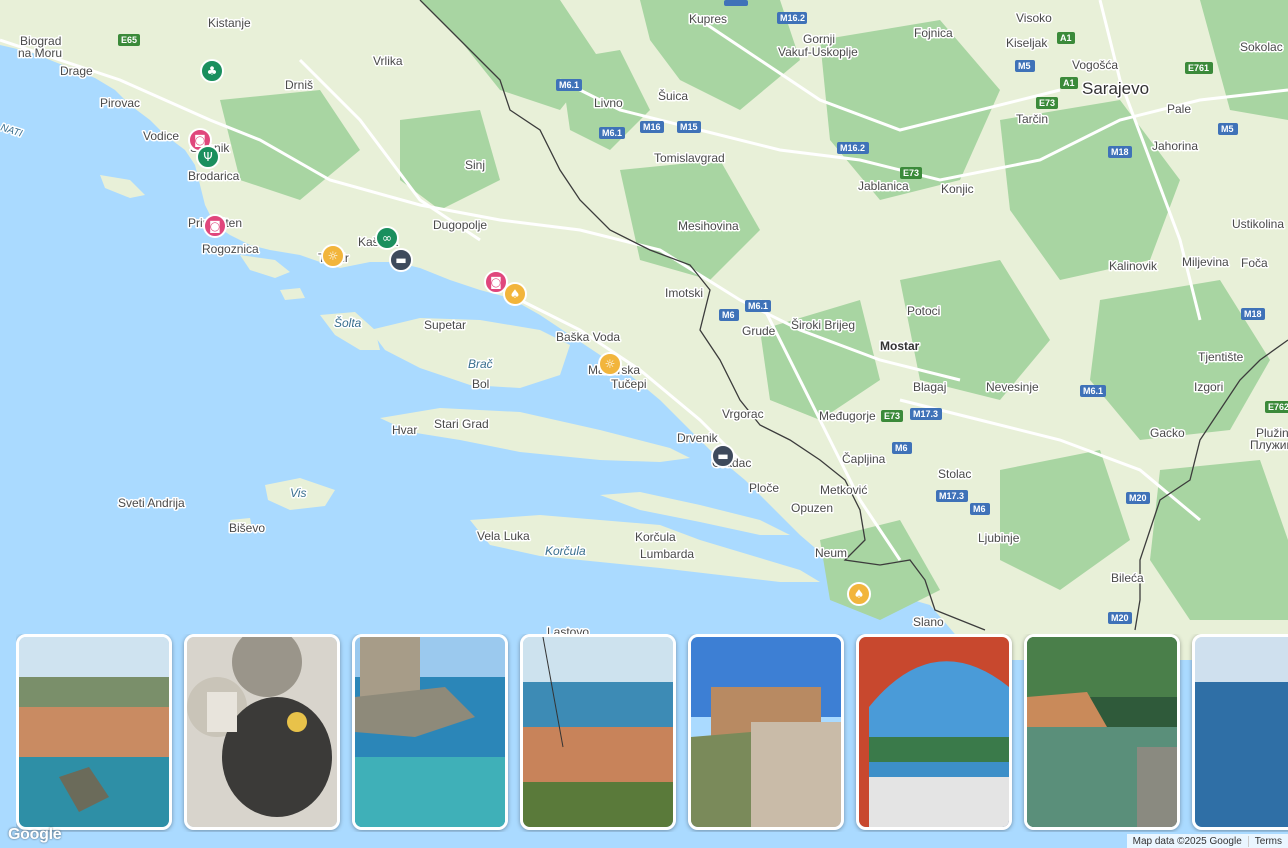 The image size is (1288, 848). I want to click on terms-link: Terms, so click(1267, 841).